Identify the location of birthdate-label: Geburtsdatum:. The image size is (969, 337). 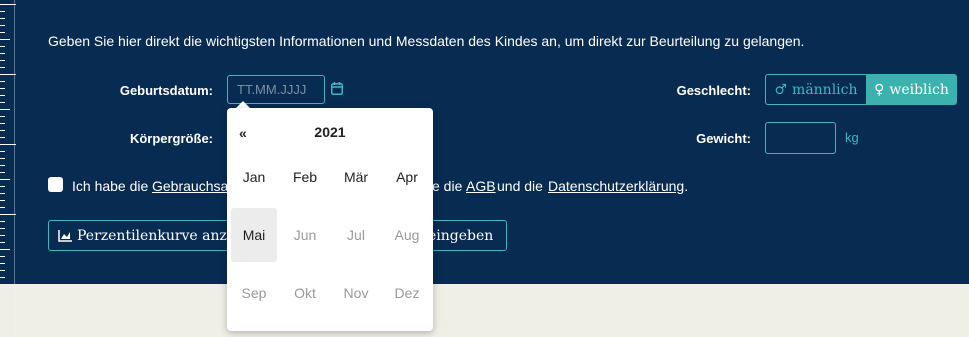
(166, 90).